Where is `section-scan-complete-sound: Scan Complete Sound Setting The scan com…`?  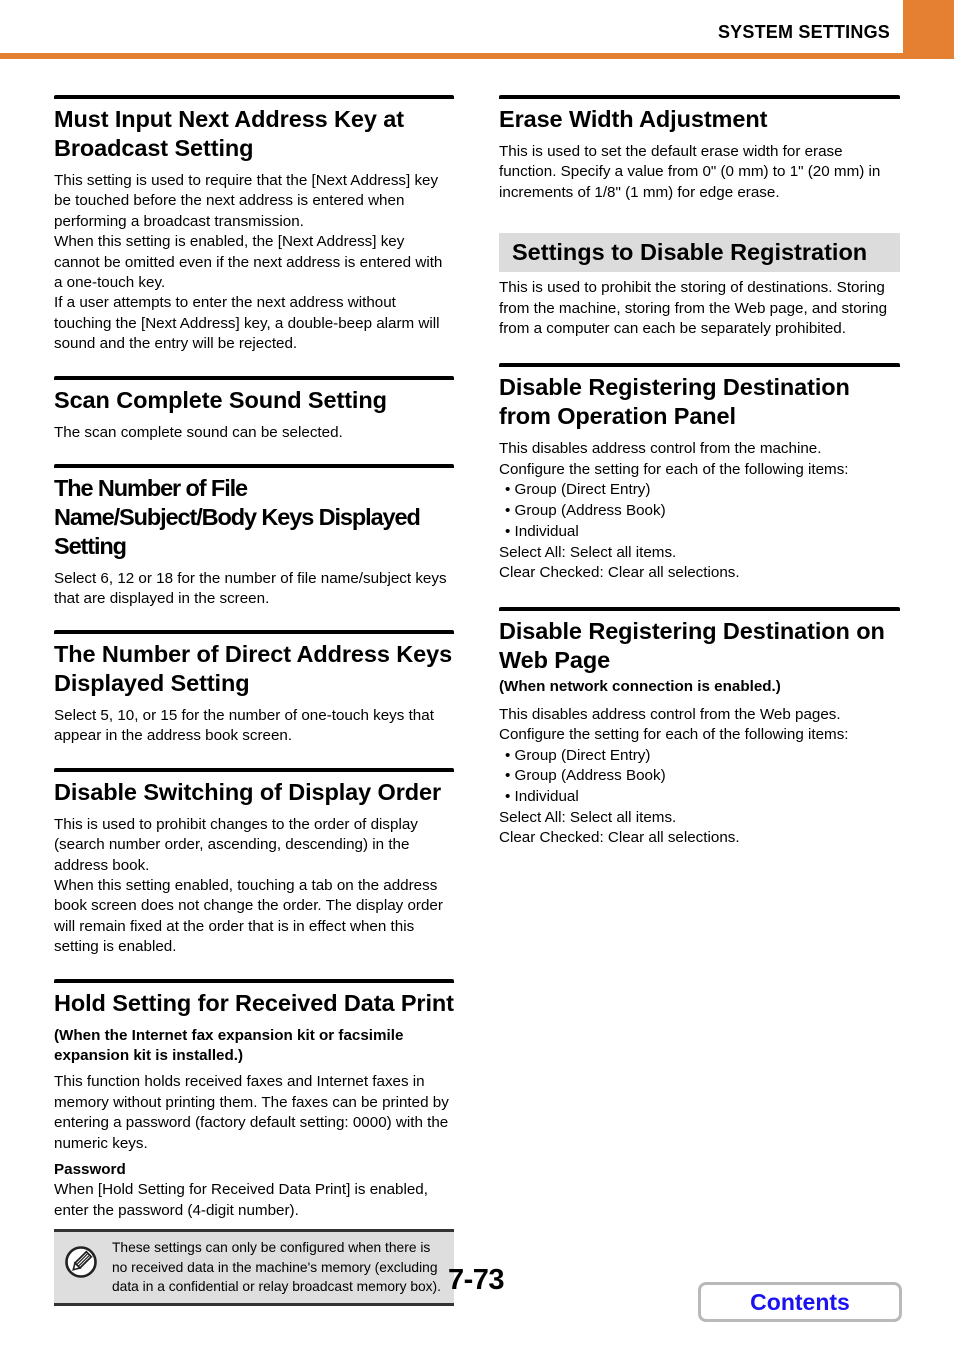 section-scan-complete-sound: Scan Complete Sound Setting The scan com… is located at coordinates (254, 409).